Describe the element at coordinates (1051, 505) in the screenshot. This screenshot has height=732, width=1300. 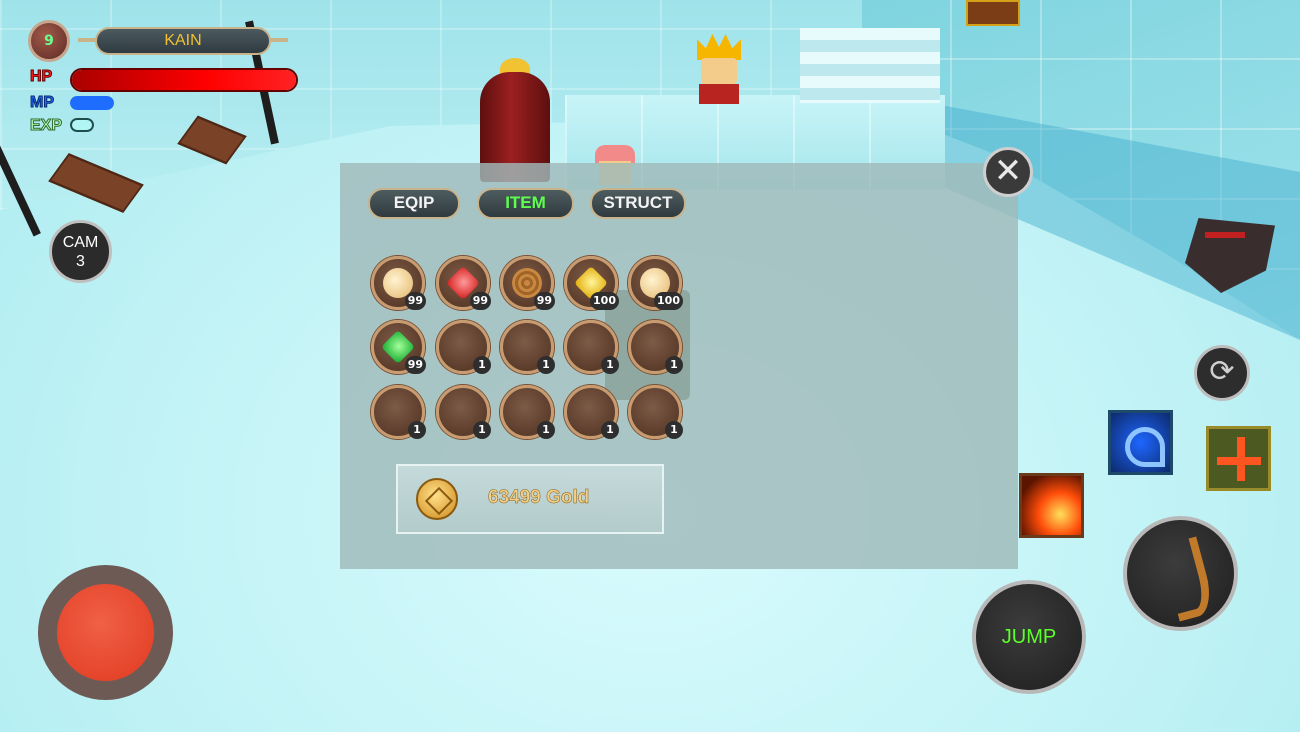
I see `fireball-skill-icon` at that location.